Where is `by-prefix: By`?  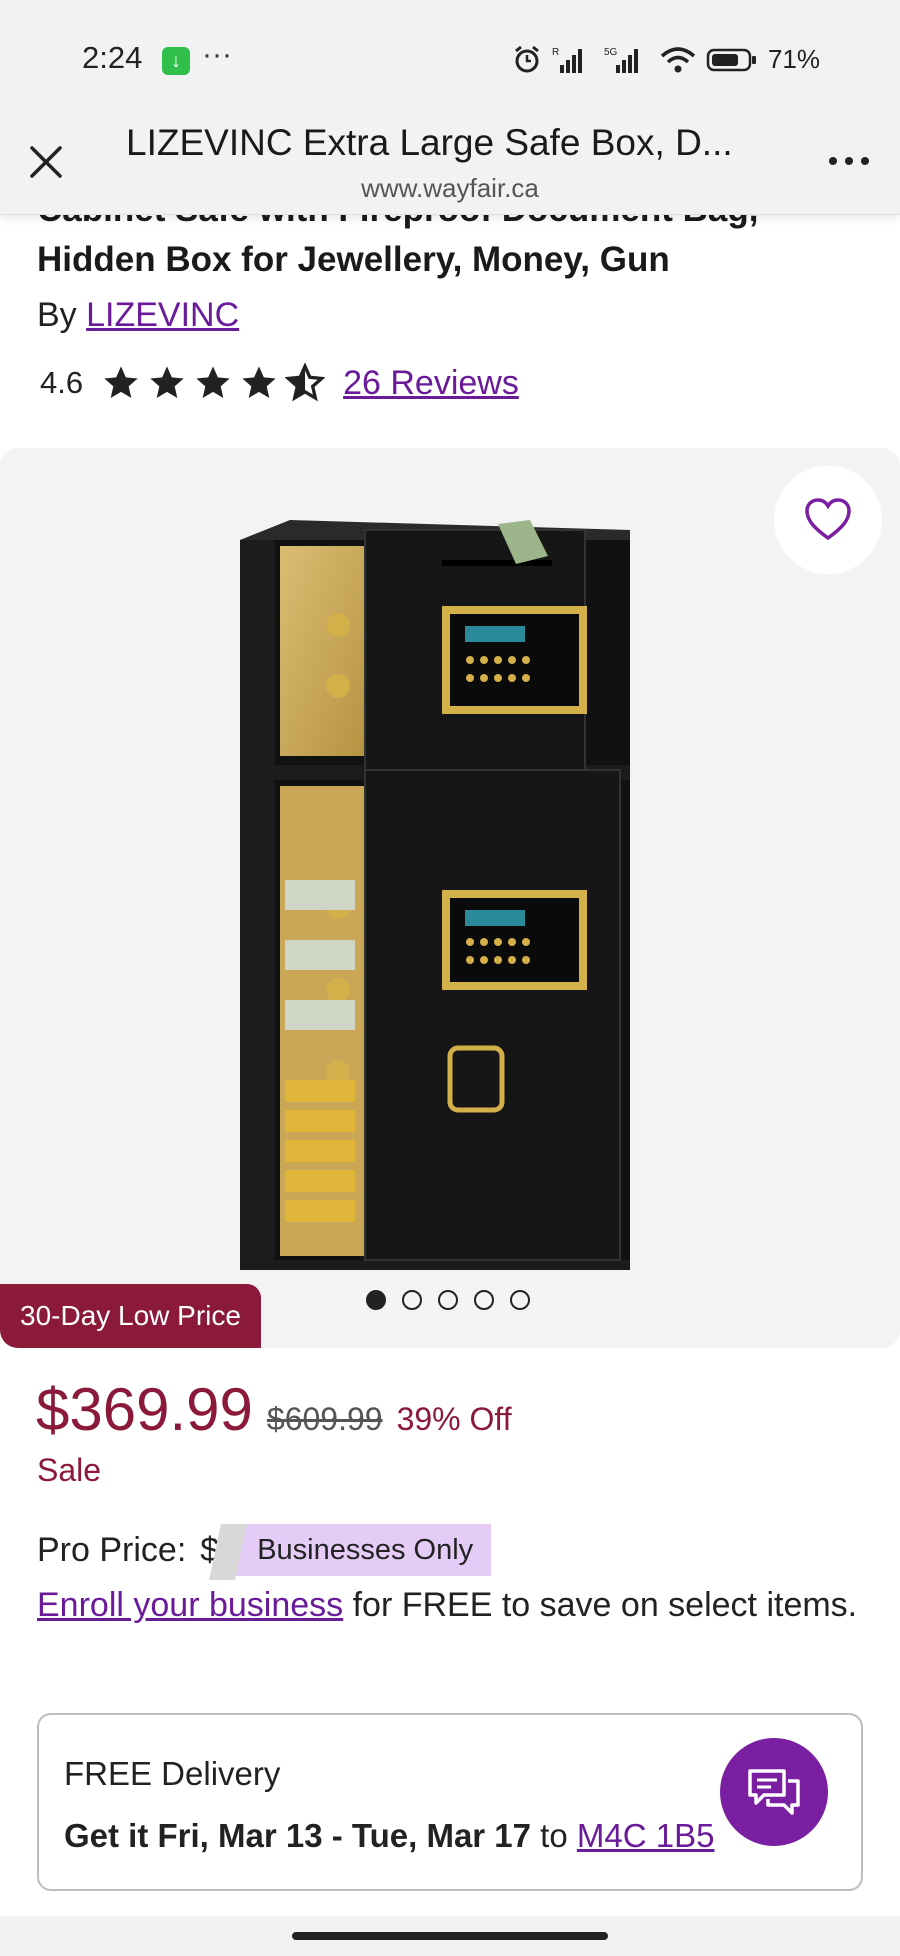 by-prefix: By is located at coordinates (62, 315).